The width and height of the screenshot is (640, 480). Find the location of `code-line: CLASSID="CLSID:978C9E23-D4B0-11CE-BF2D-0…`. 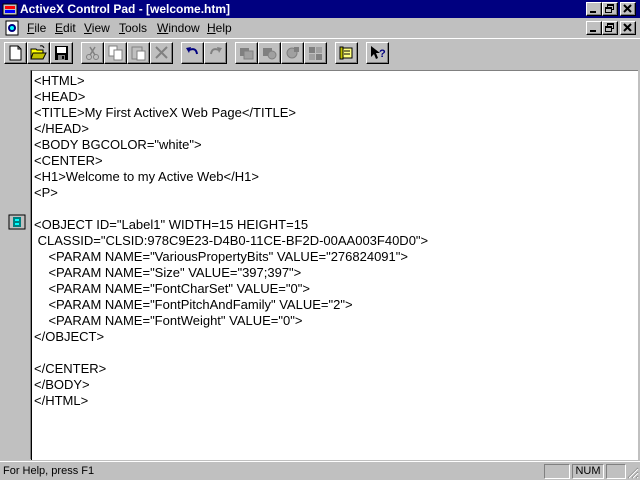

code-line: CLASSID="CLSID:978C9E23-D4B0-11CE-BF2D-0… is located at coordinates (231, 241).